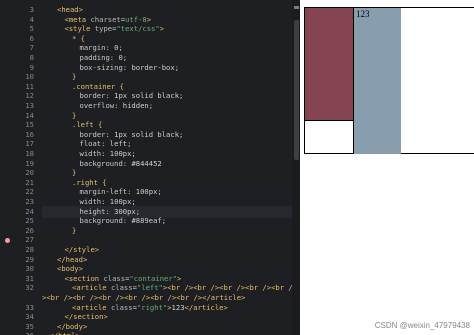 This screenshot has width=474, height=335. What do you see at coordinates (296, 90) in the screenshot?
I see `scroll-thumb` at bounding box center [296, 90].